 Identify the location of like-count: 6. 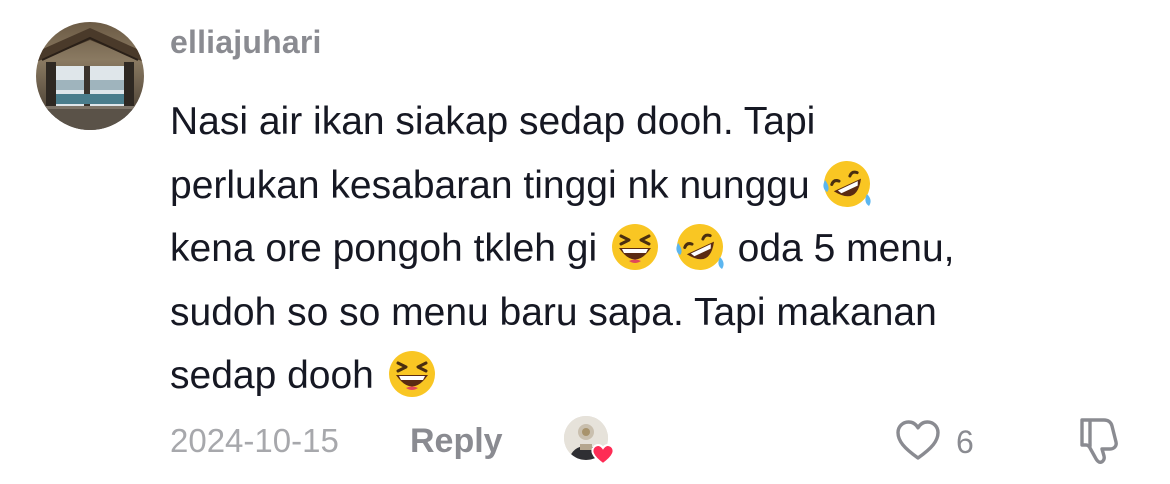
(965, 442).